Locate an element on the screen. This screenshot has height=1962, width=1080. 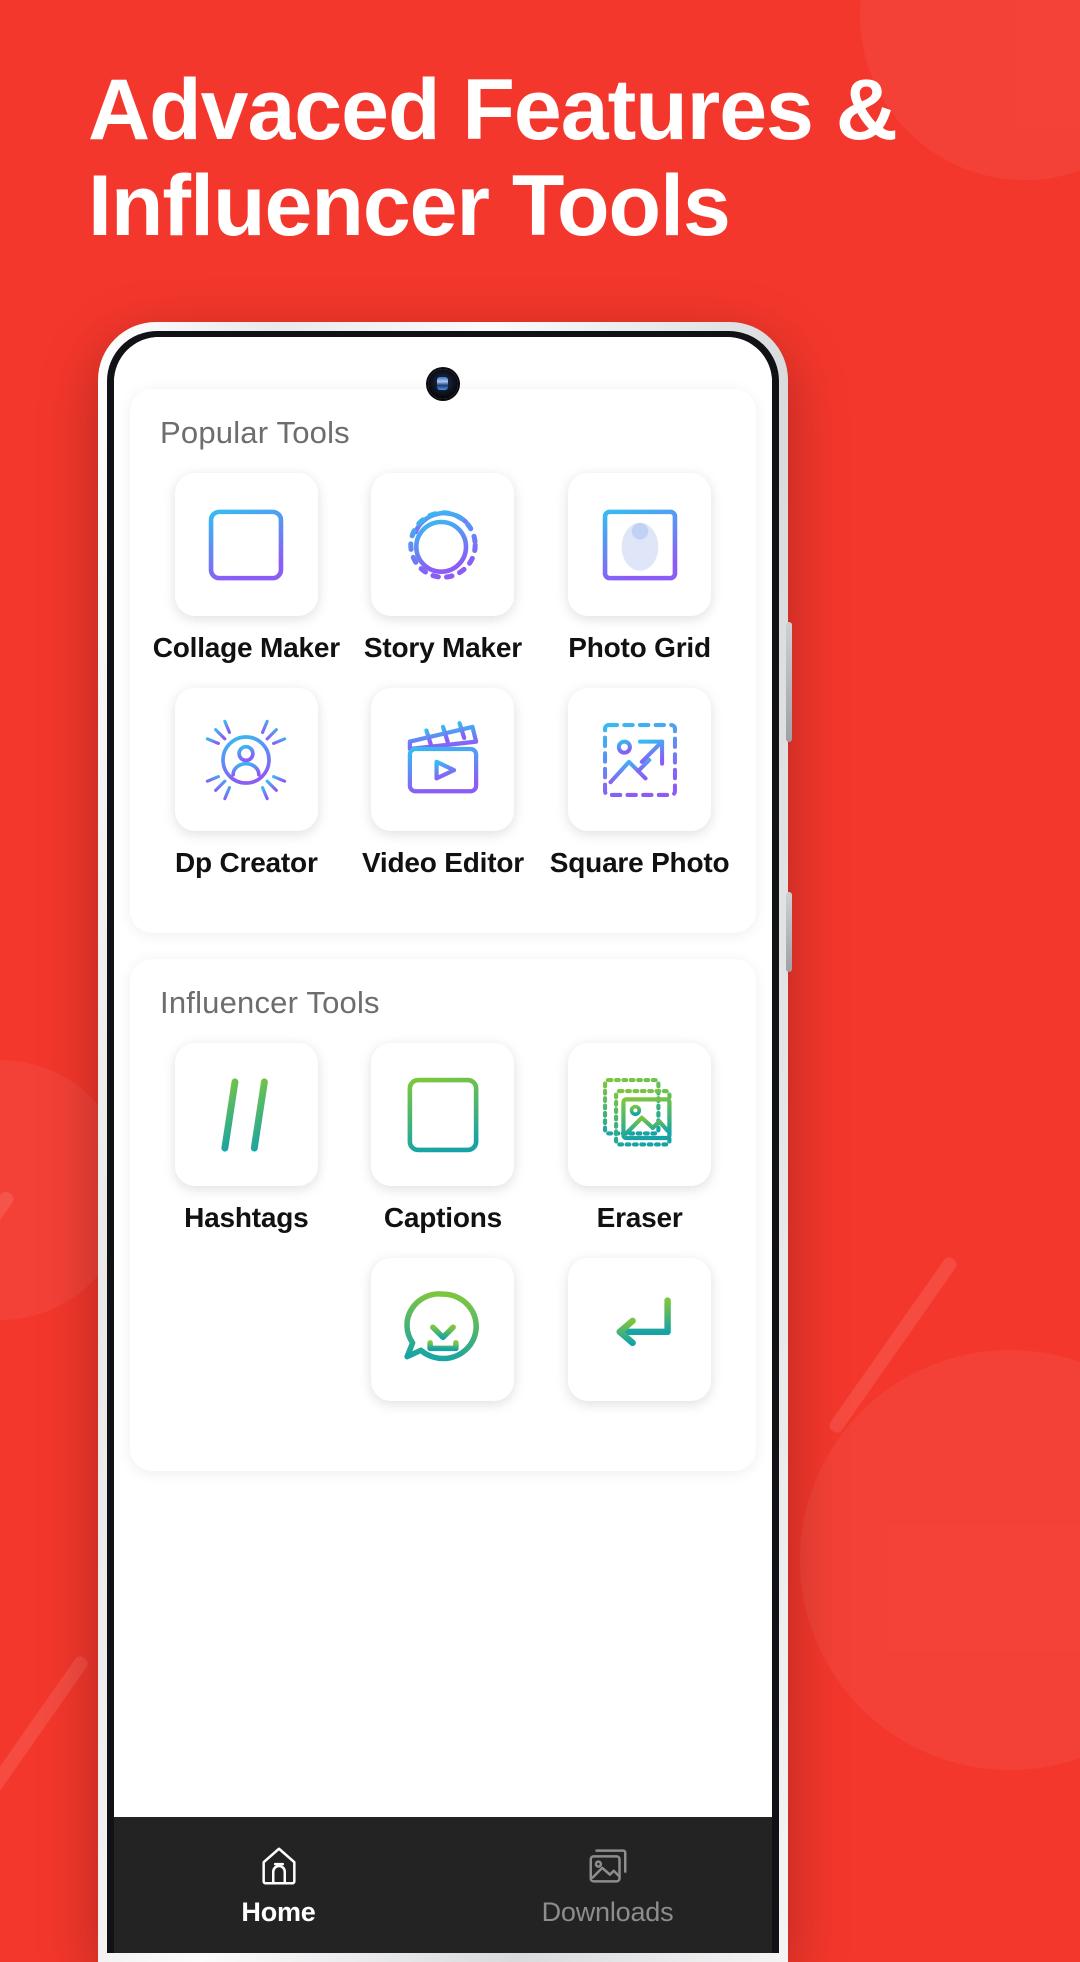
photo-grid-icon is located at coordinates (639, 544).